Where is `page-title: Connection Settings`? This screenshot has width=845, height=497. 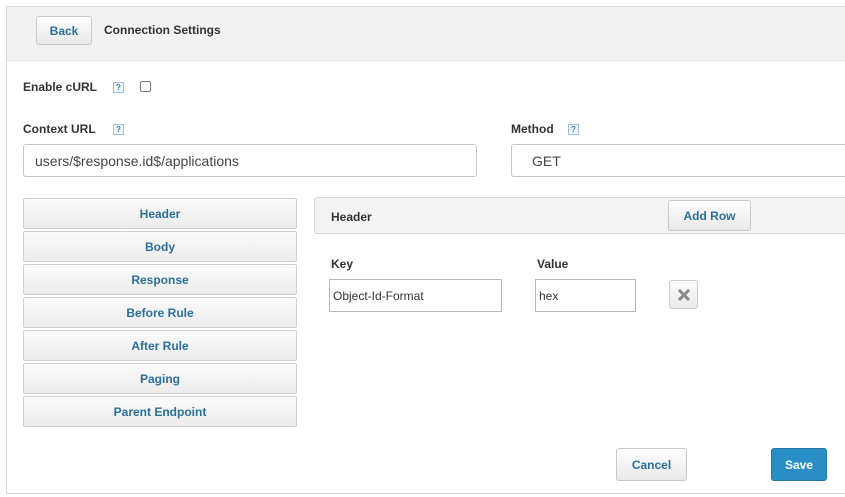
page-title: Connection Settings is located at coordinates (162, 30).